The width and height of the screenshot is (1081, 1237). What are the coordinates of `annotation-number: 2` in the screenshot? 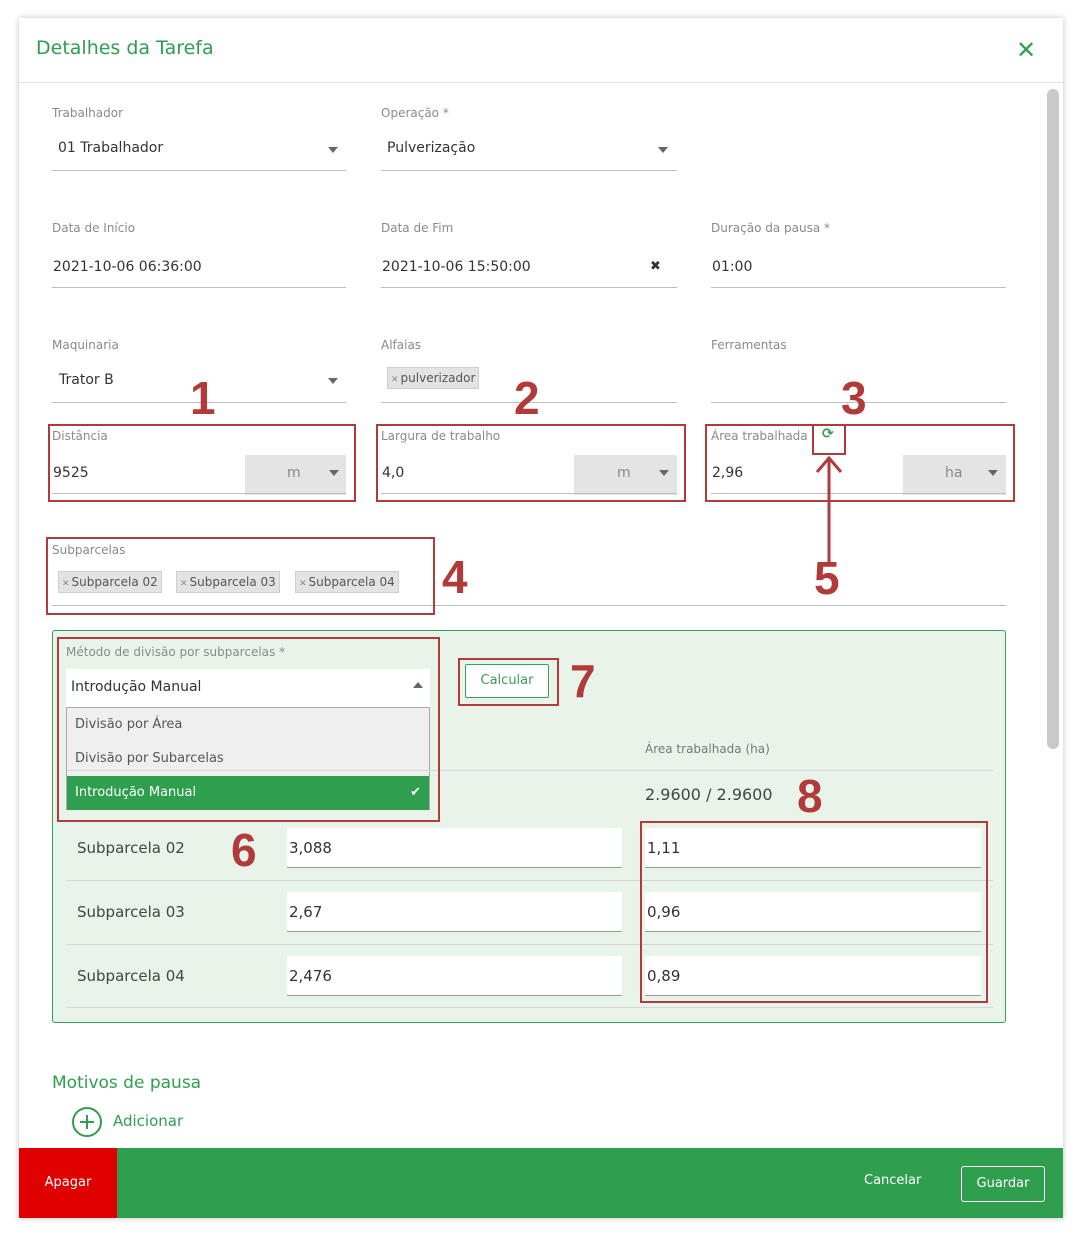 It's located at (527, 398).